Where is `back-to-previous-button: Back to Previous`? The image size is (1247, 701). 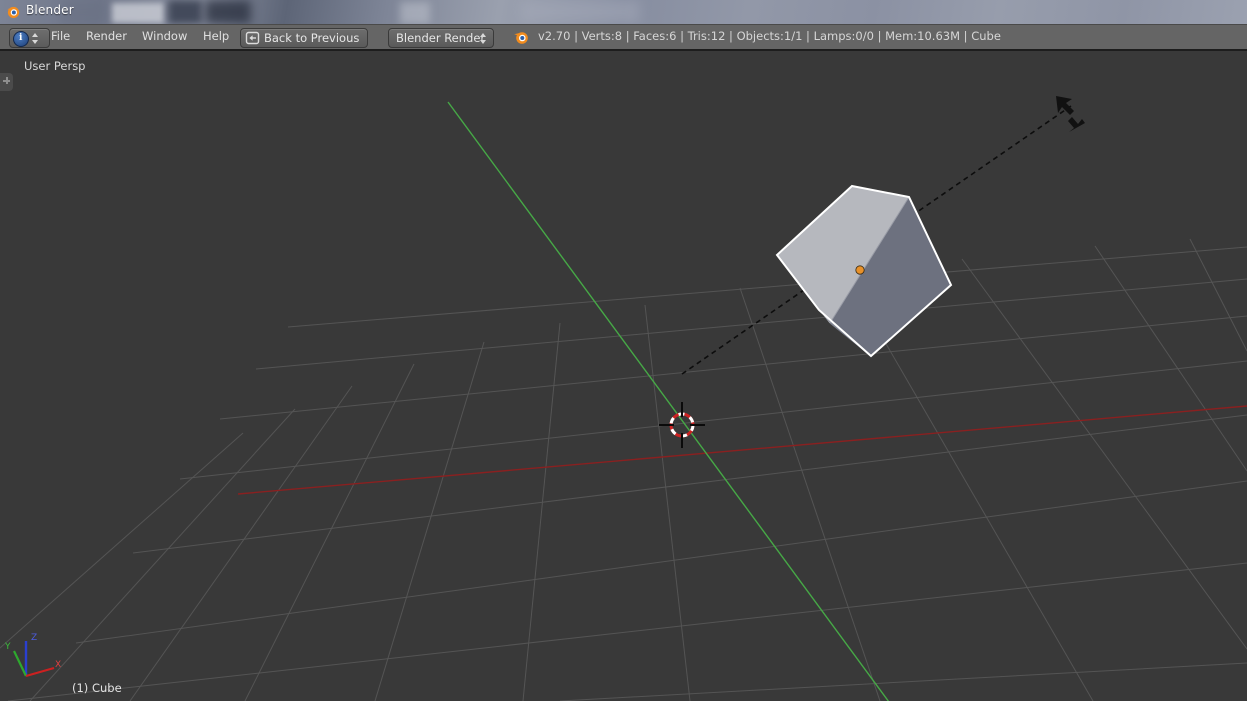 back-to-previous-button: Back to Previous is located at coordinates (304, 38).